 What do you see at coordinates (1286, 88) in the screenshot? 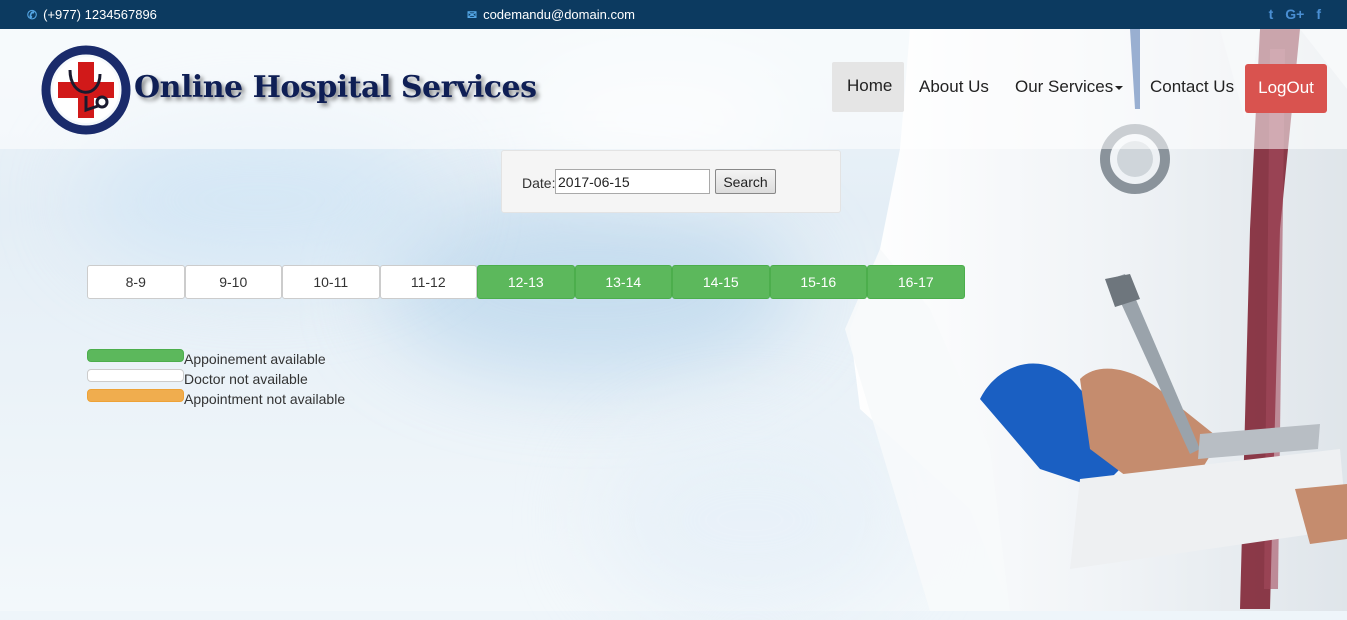
I see `logout-button: LogOut` at bounding box center [1286, 88].